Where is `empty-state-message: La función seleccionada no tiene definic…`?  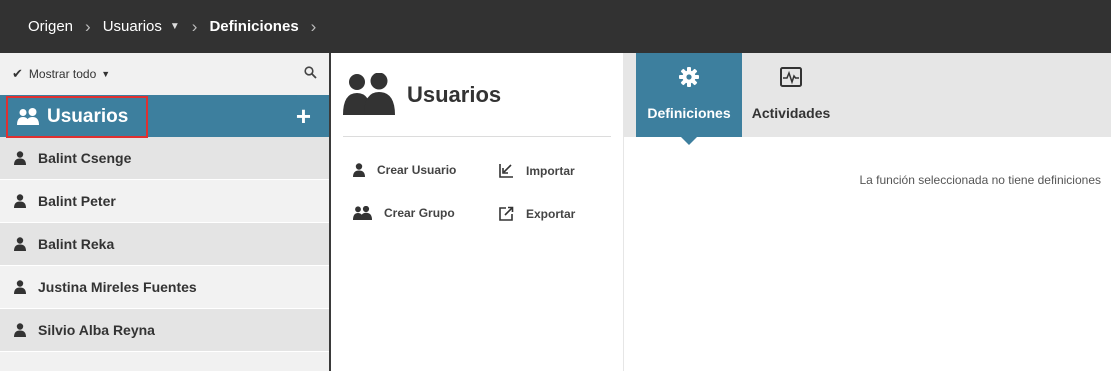 empty-state-message: La función seleccionada no tiene definic… is located at coordinates (980, 180).